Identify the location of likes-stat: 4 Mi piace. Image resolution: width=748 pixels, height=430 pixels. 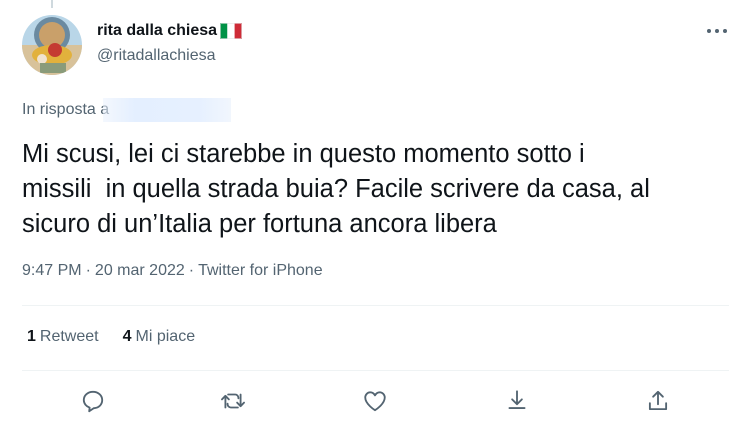
(159, 339).